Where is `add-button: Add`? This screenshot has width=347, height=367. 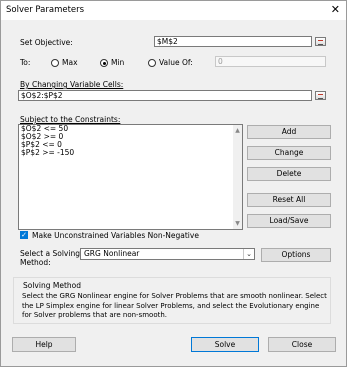
add-button: Add is located at coordinates (289, 132).